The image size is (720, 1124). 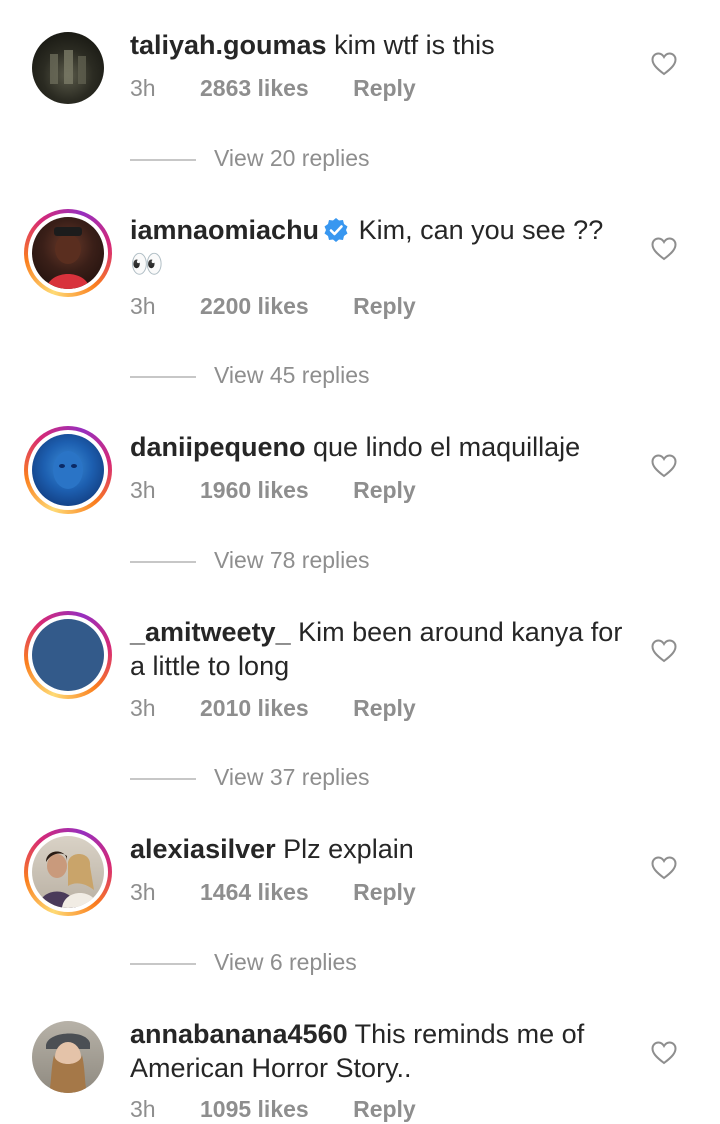 I want to click on comment-meta: 3h 2200 likes Reply, so click(x=273, y=306).